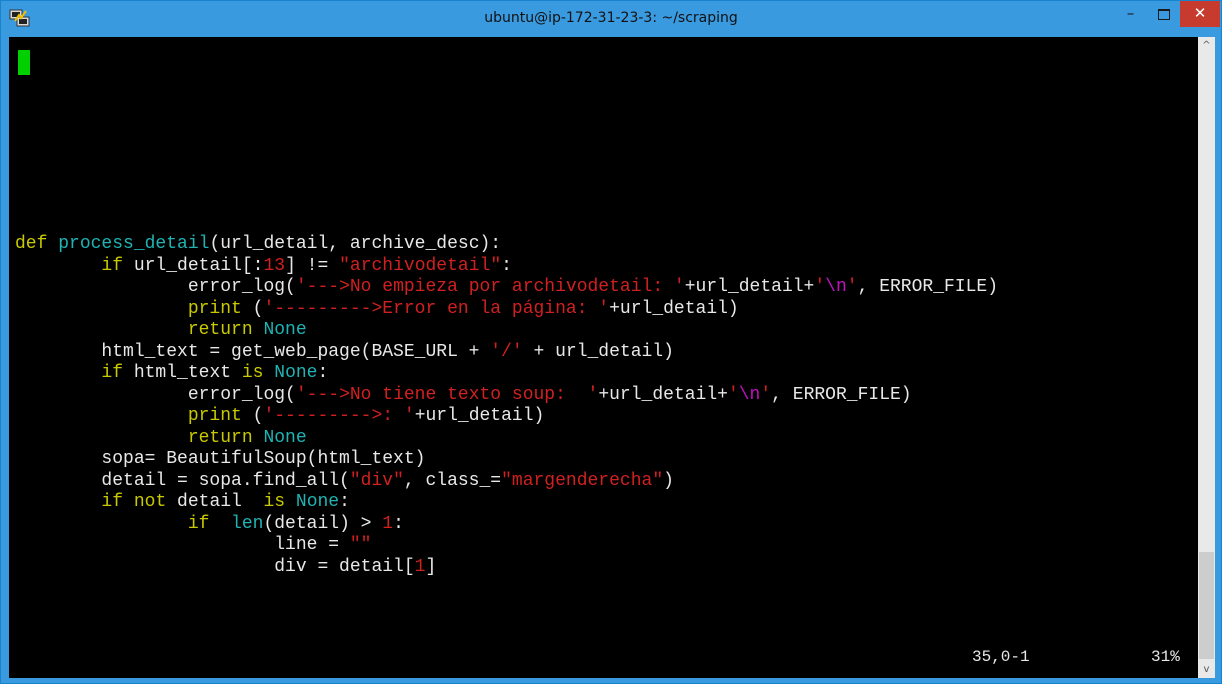 The height and width of the screenshot is (684, 1222). I want to click on code-line: line = "", so click(506, 546).